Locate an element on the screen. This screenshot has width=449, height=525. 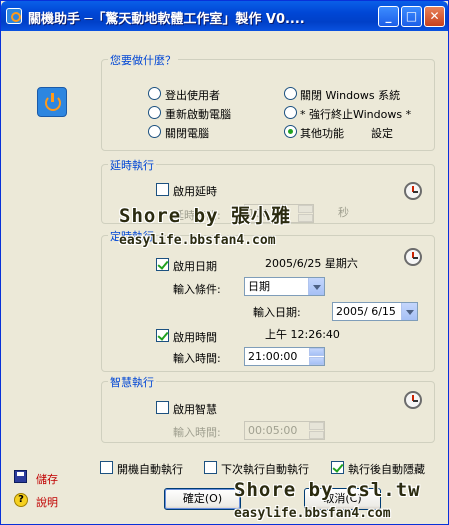
enable-date-checkbox is located at coordinates (162, 264).